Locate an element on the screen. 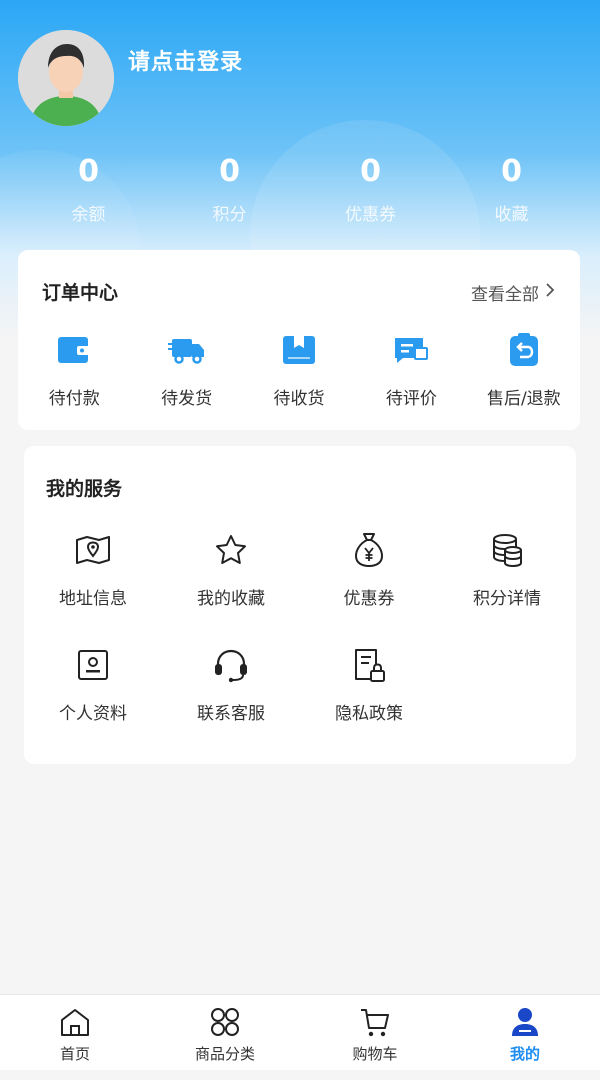  order-pending-payment: 待付款 is located at coordinates (74, 375).